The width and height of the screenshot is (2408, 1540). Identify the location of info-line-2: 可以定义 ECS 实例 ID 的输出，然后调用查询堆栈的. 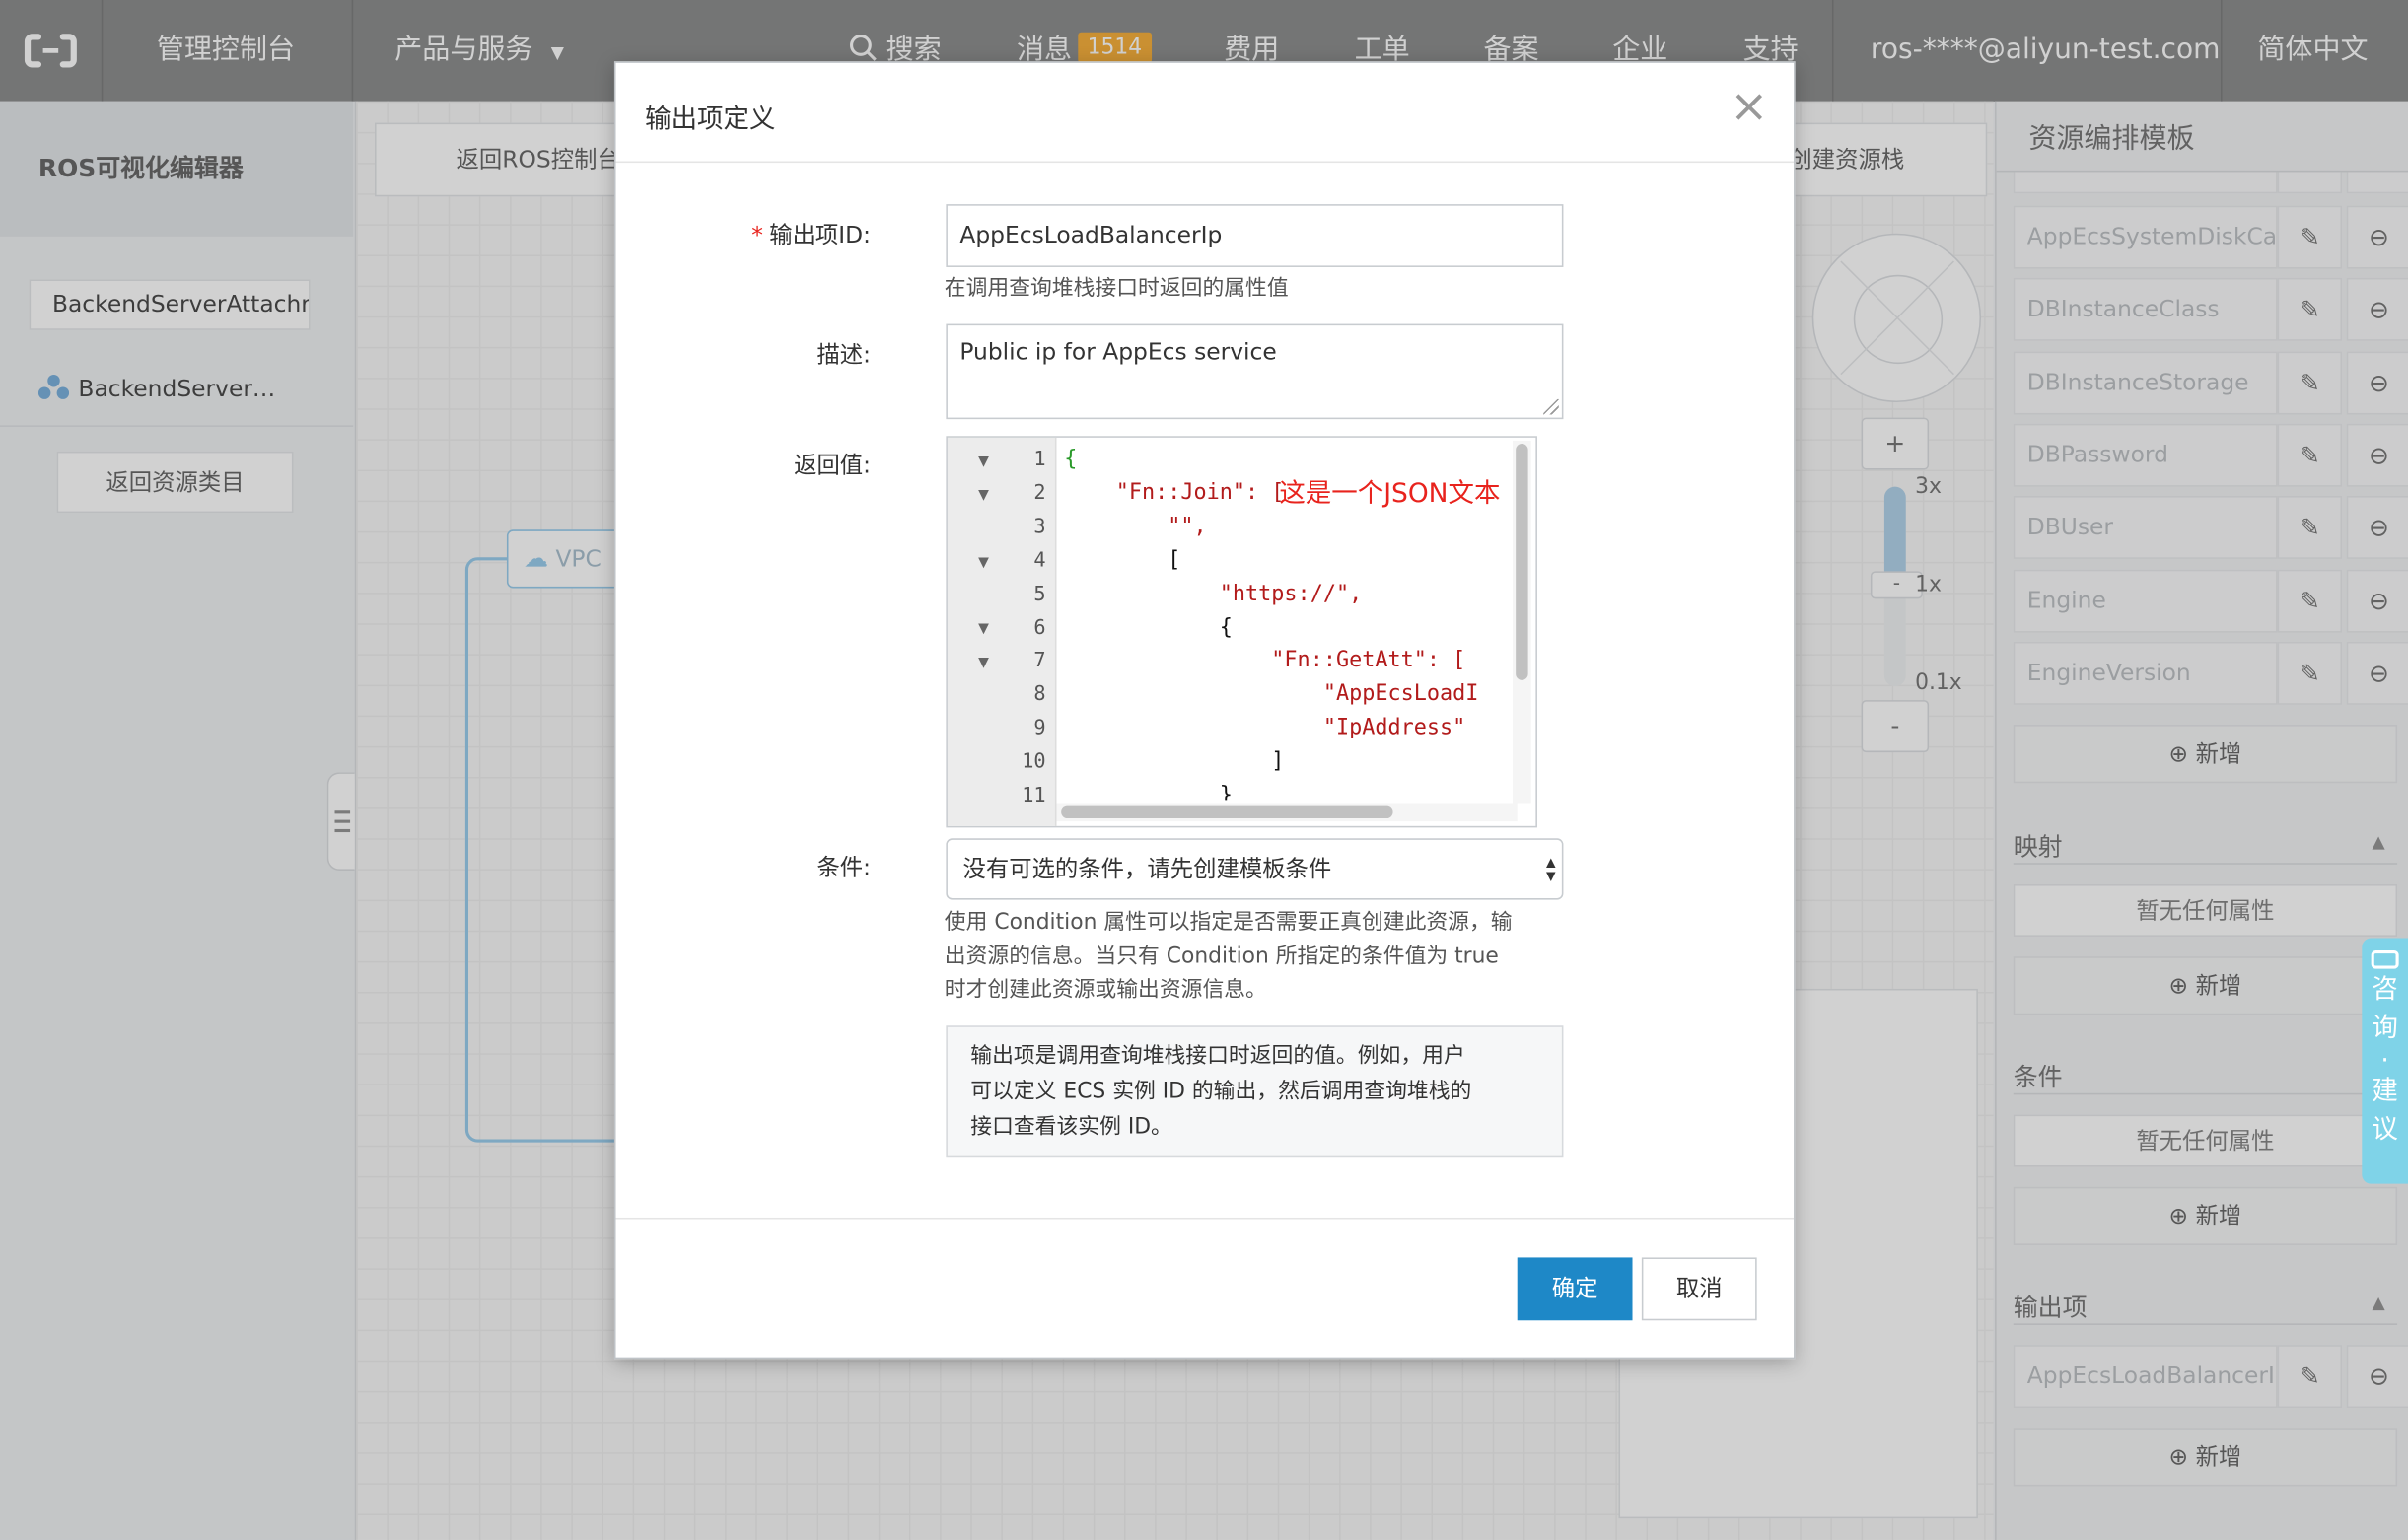
(1221, 1091).